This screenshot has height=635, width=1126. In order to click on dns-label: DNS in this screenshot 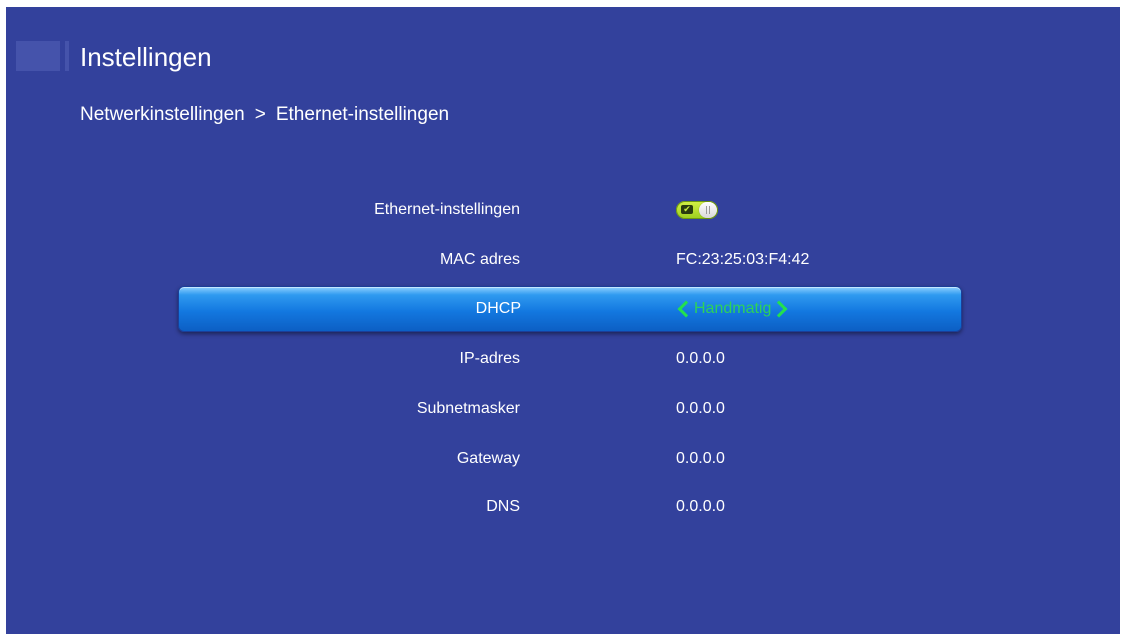, I will do `click(503, 506)`.